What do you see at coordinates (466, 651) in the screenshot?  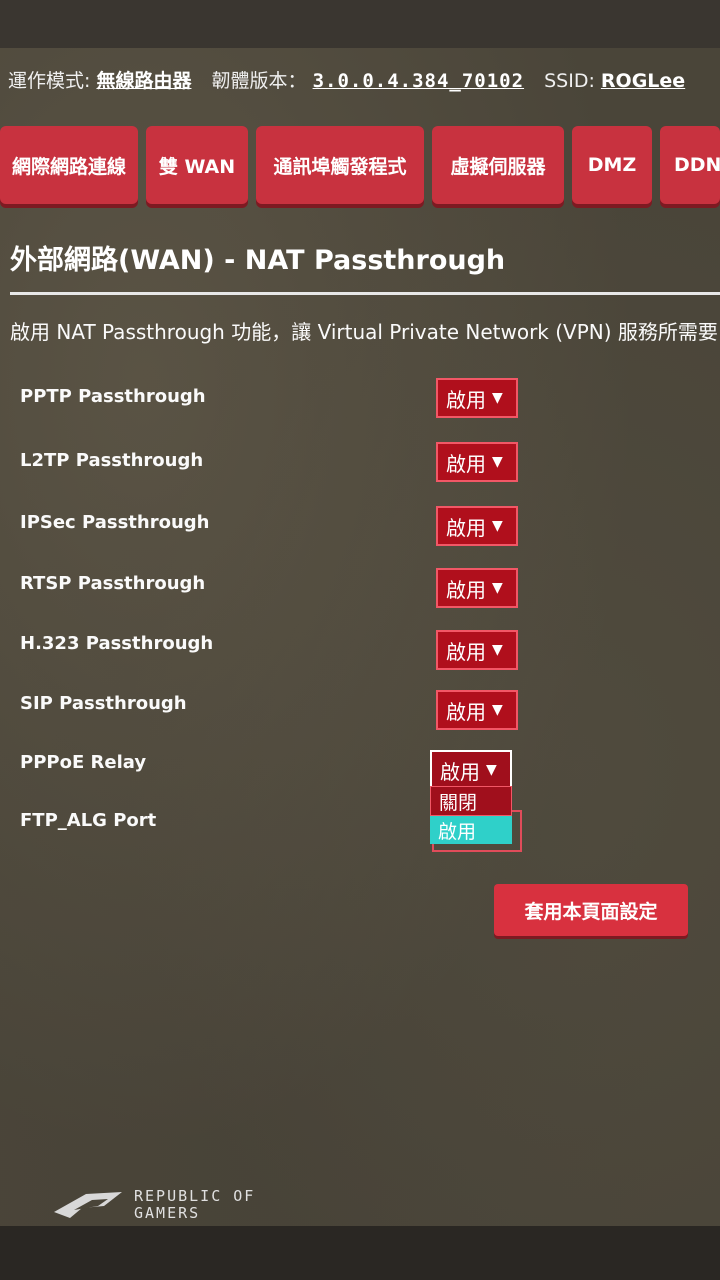 I see `h323-select-value: 啟用` at bounding box center [466, 651].